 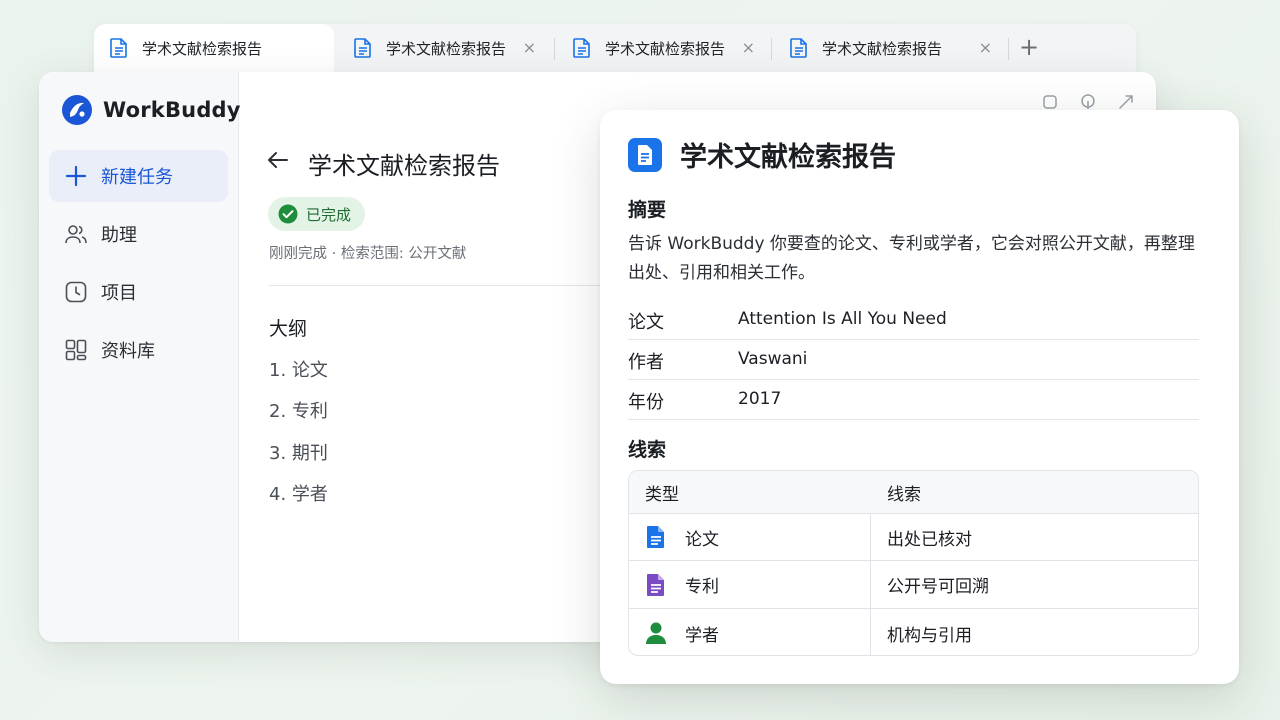 What do you see at coordinates (76, 176) in the screenshot?
I see `plus-icon` at bounding box center [76, 176].